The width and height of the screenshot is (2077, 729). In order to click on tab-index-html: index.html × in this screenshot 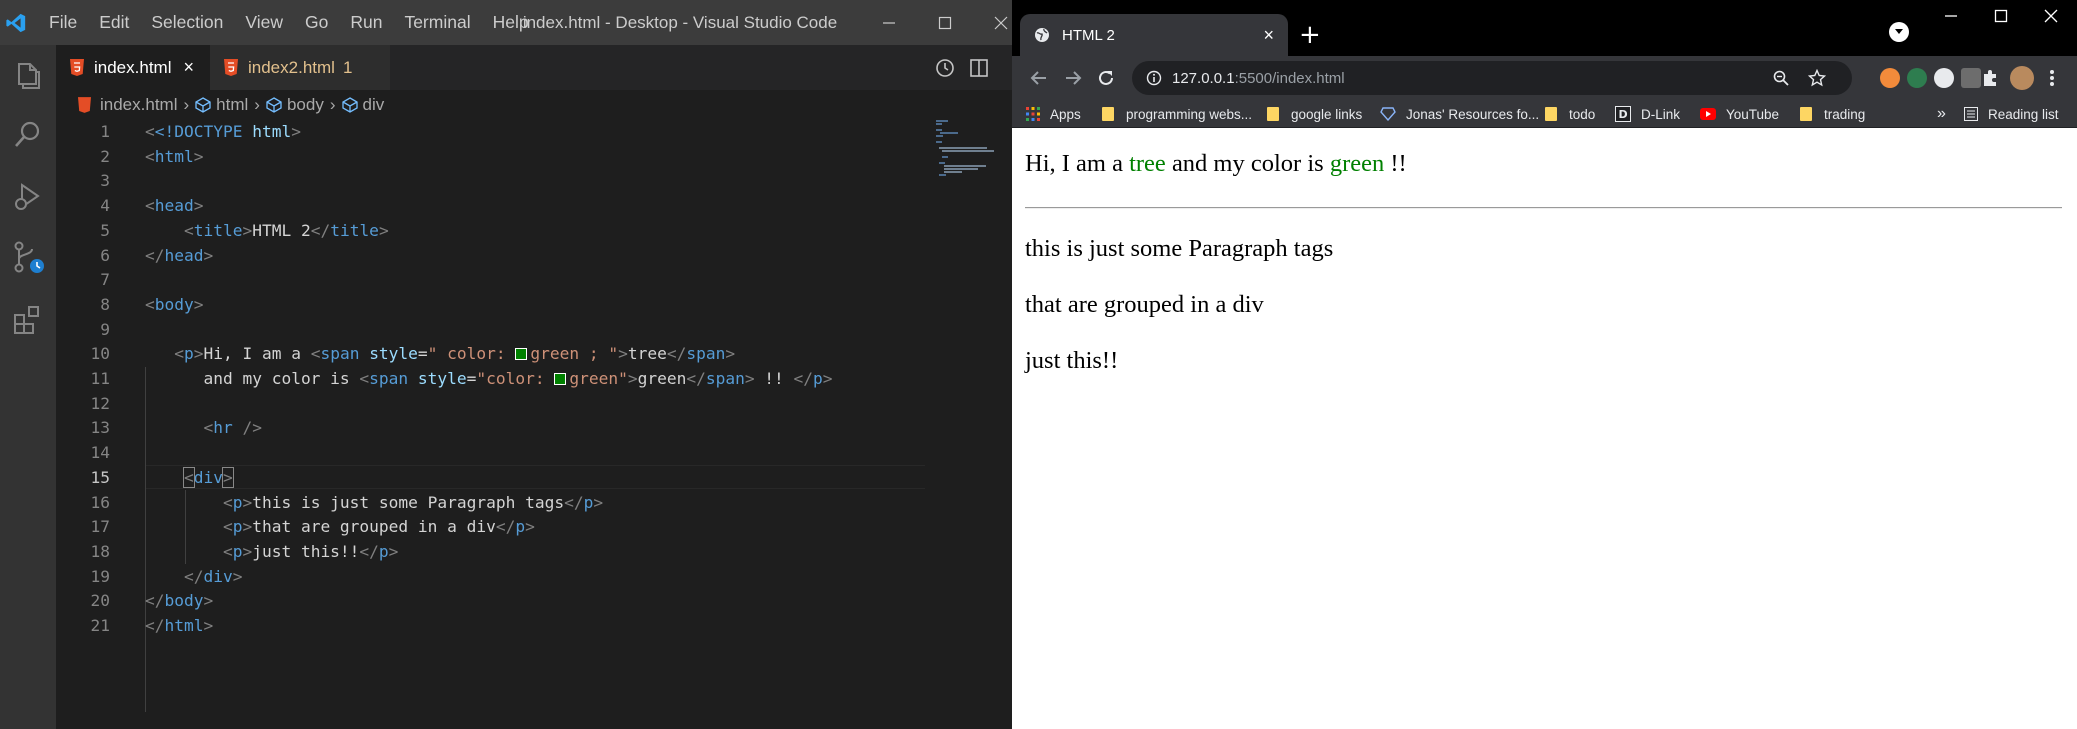, I will do `click(133, 67)`.